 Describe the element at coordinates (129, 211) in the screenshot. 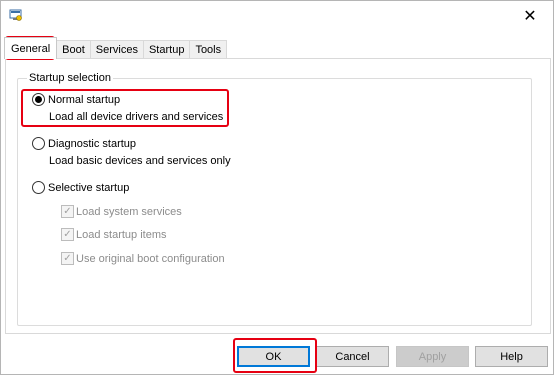

I see `load-system-services-label: Load system services` at that location.